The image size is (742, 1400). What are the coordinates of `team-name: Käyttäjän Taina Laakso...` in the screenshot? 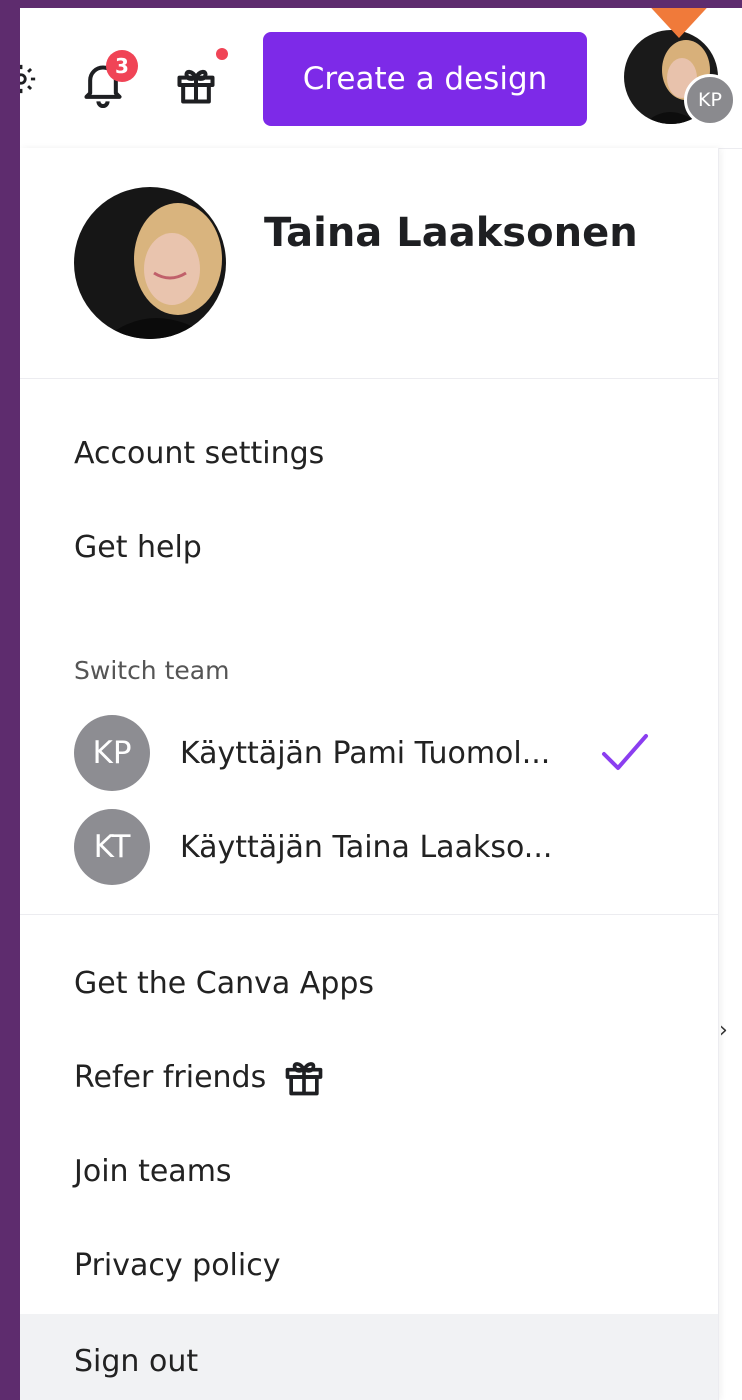 It's located at (366, 847).